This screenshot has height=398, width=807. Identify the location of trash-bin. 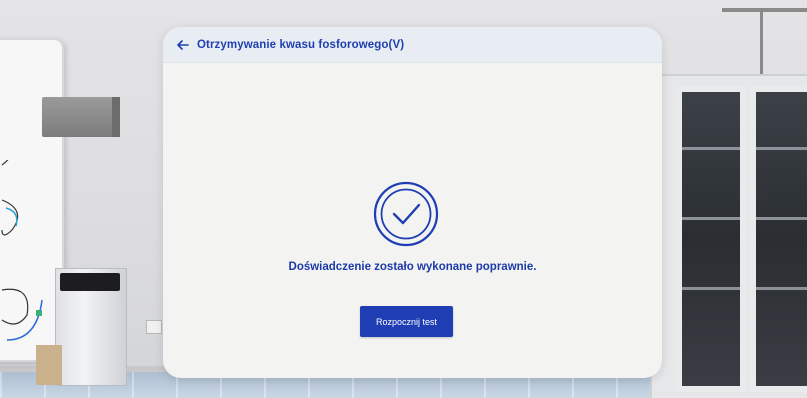
(91, 327).